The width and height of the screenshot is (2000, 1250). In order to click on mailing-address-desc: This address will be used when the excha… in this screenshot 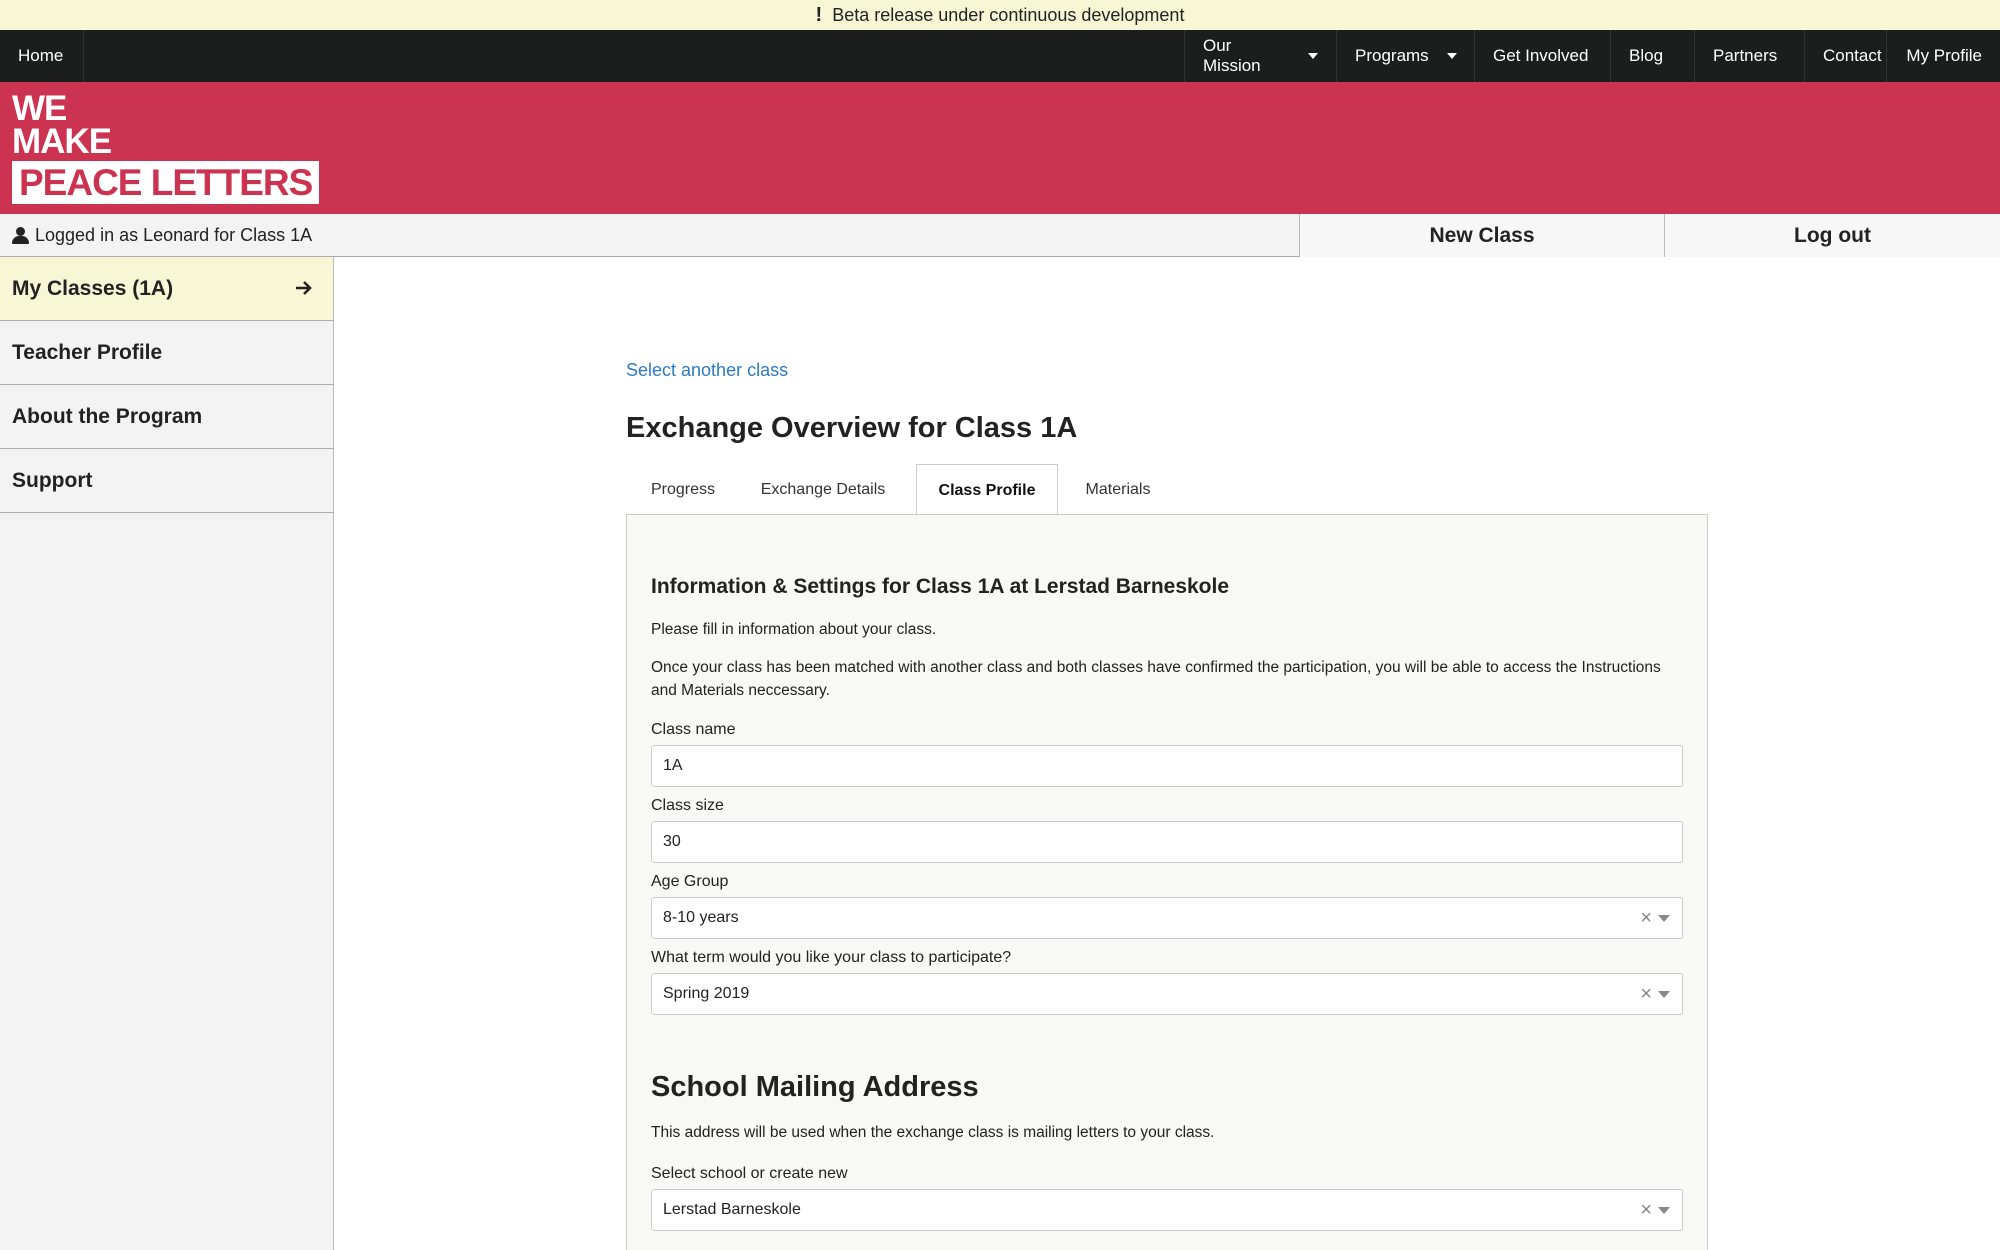, I will do `click(933, 1132)`.